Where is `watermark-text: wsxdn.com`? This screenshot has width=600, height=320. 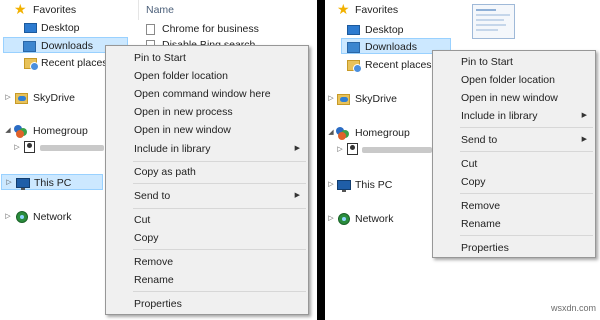
watermark-text: wsxdn.com is located at coordinates (574, 308).